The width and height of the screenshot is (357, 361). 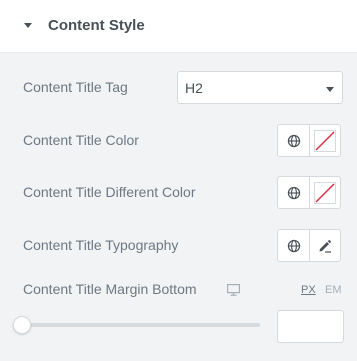 I want to click on margin-bottom-slider-track, so click(x=141, y=325).